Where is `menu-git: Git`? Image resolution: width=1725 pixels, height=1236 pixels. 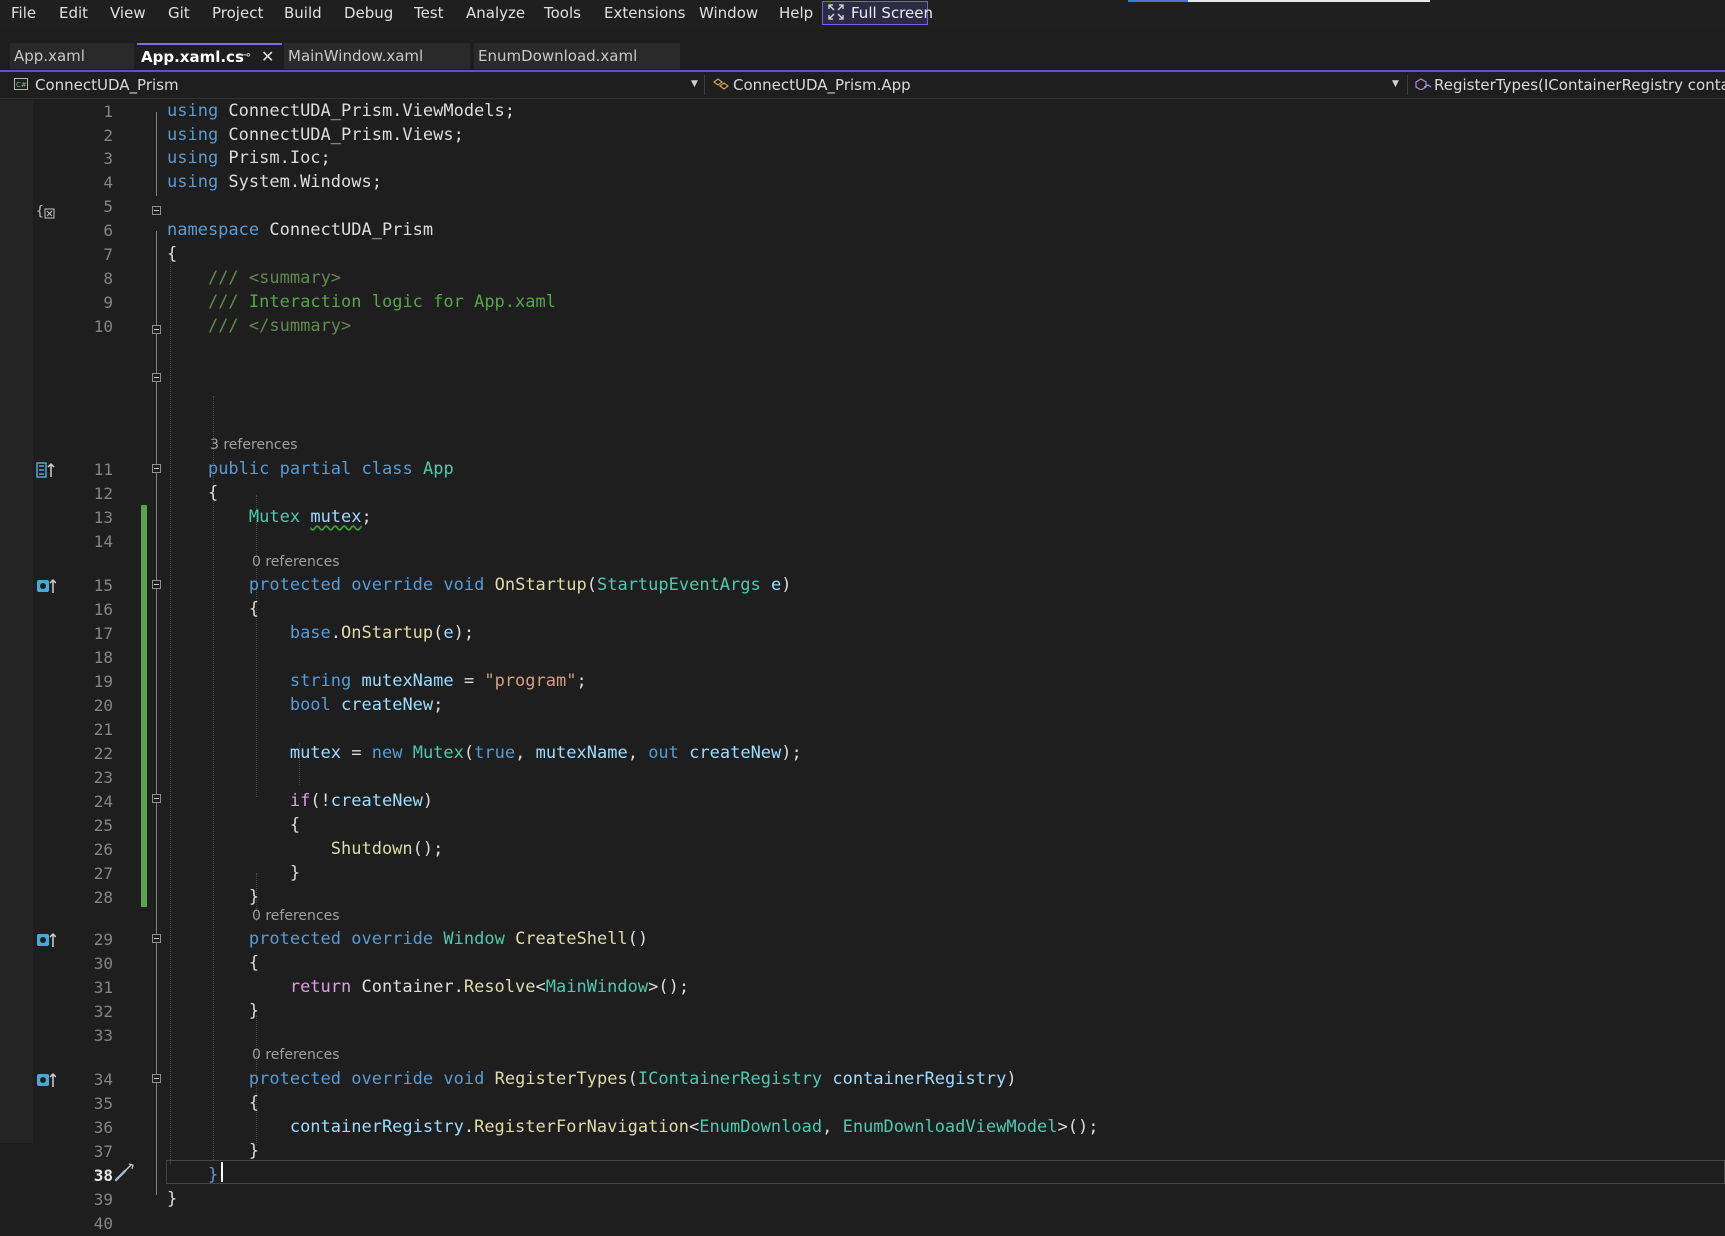
menu-git: Git is located at coordinates (179, 13).